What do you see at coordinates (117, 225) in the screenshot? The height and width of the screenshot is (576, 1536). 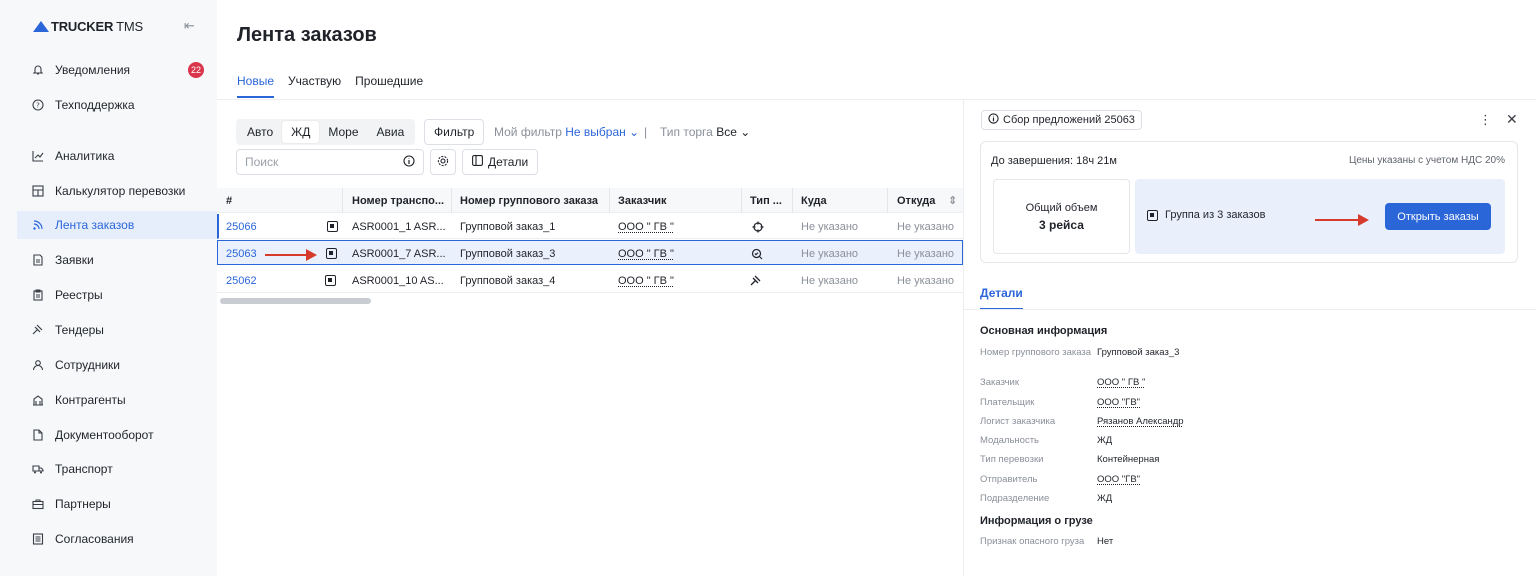 I see `sidebar-item-order-feed: Лента заказов` at bounding box center [117, 225].